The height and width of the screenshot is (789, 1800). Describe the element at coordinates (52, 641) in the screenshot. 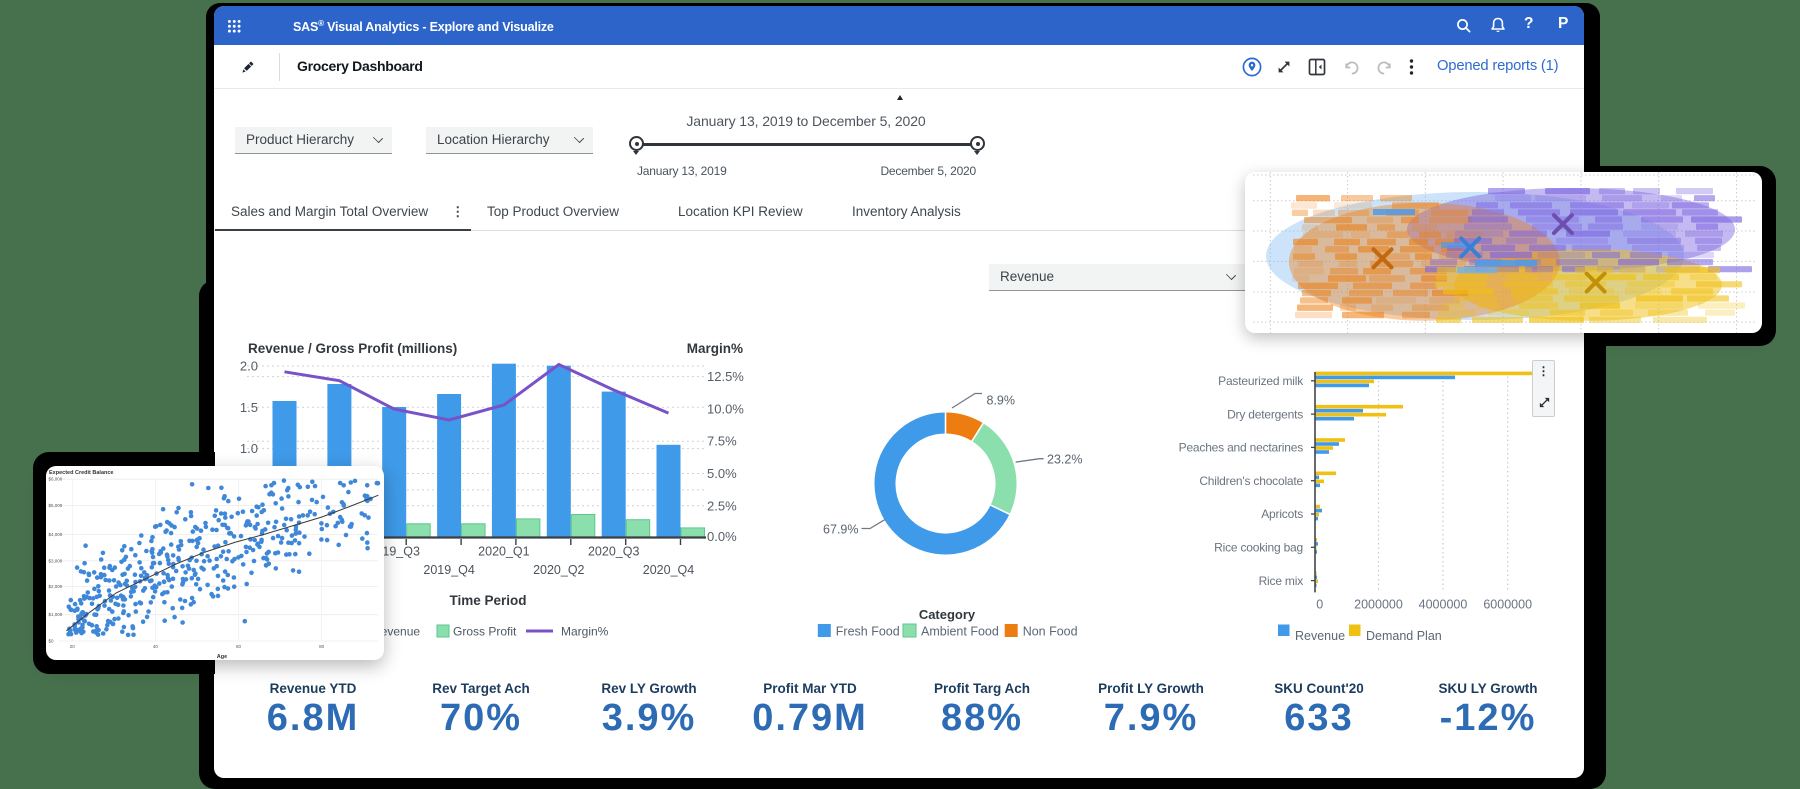

I see `svg-text: $0` at that location.